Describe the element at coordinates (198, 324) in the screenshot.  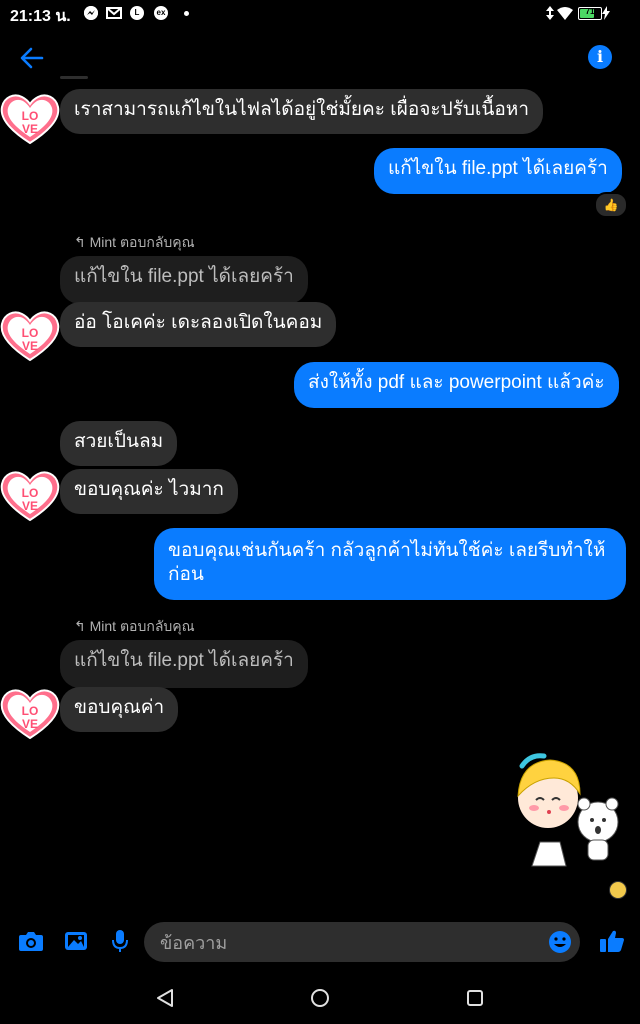
I see `message-incoming: อ่อ โอเคค่ะ เดะลองเปิดในคอม` at that location.